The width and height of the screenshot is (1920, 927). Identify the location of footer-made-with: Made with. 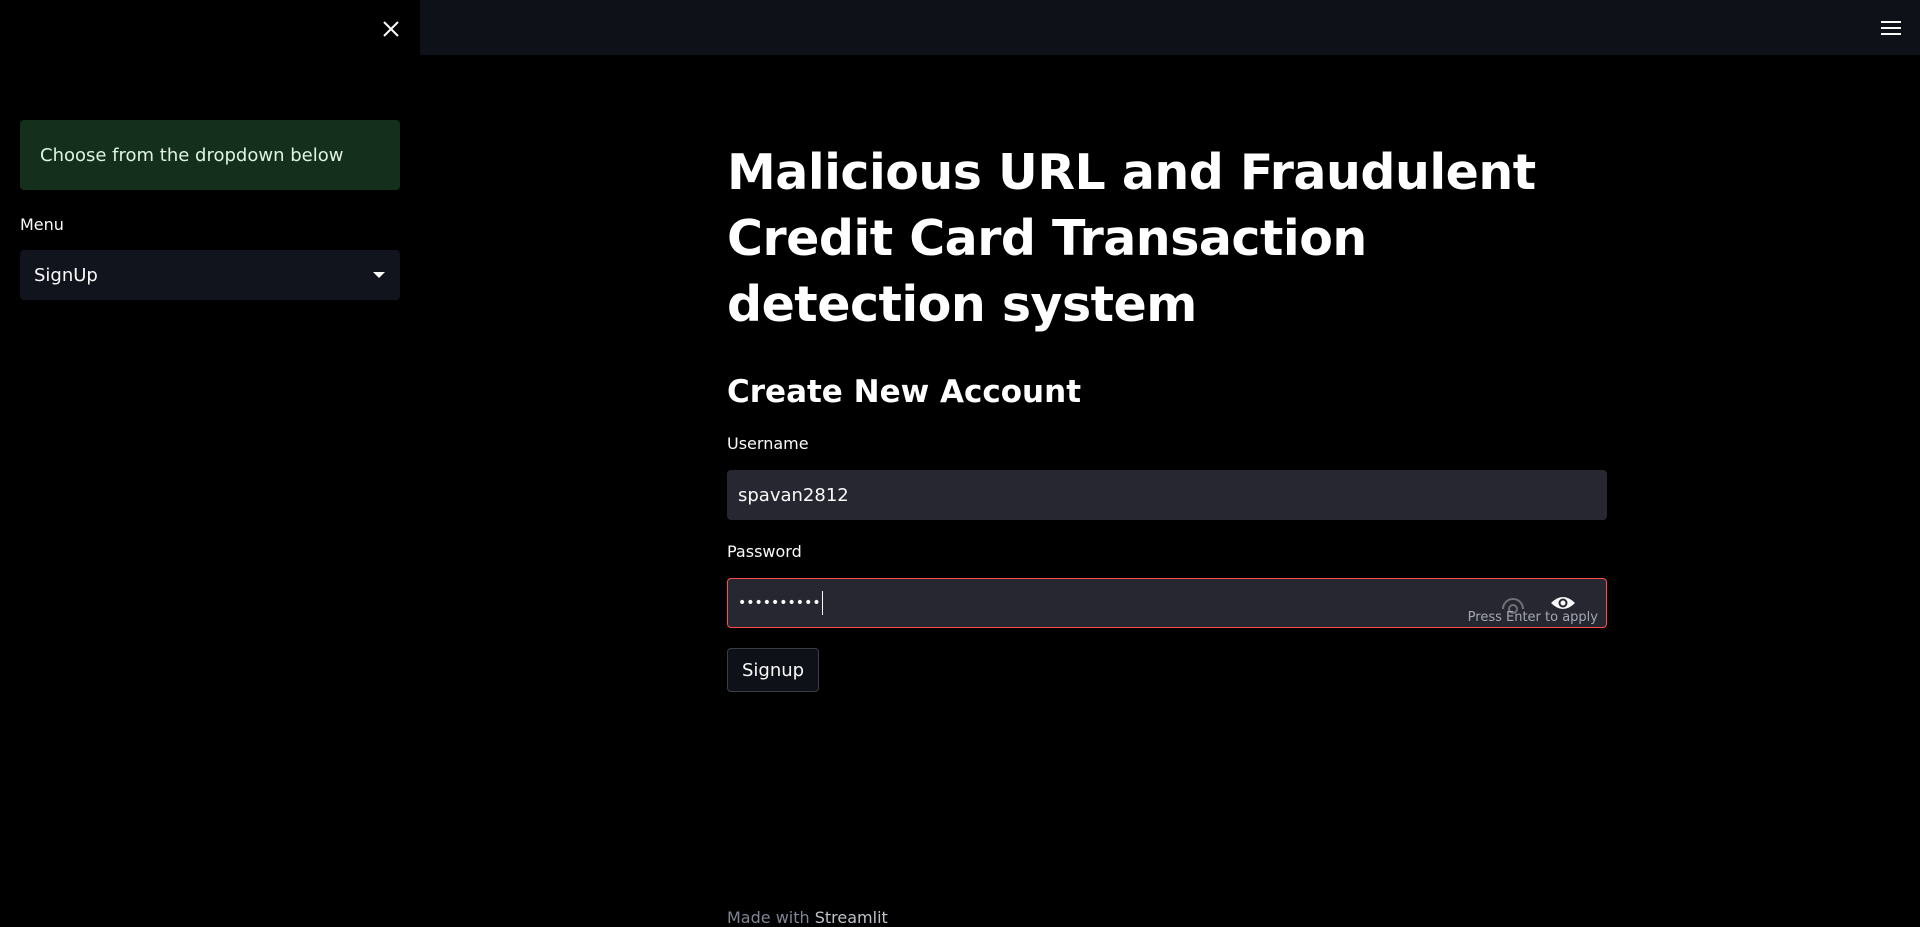
(768, 917).